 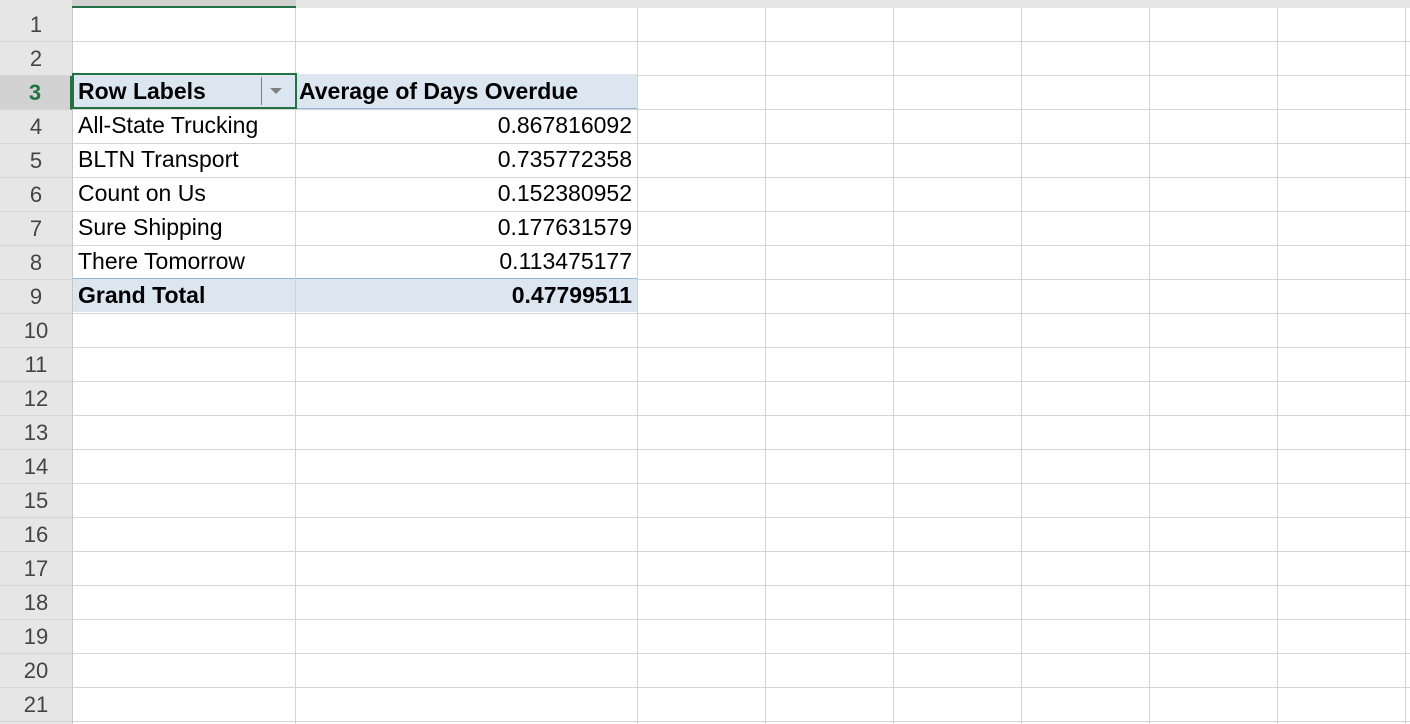 What do you see at coordinates (36, 535) in the screenshot?
I see `row-header-16: 16` at bounding box center [36, 535].